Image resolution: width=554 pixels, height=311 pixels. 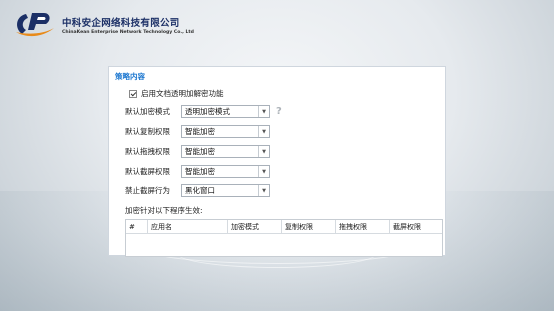 What do you see at coordinates (279, 111) in the screenshot?
I see `help-question-icon: ?` at bounding box center [279, 111].